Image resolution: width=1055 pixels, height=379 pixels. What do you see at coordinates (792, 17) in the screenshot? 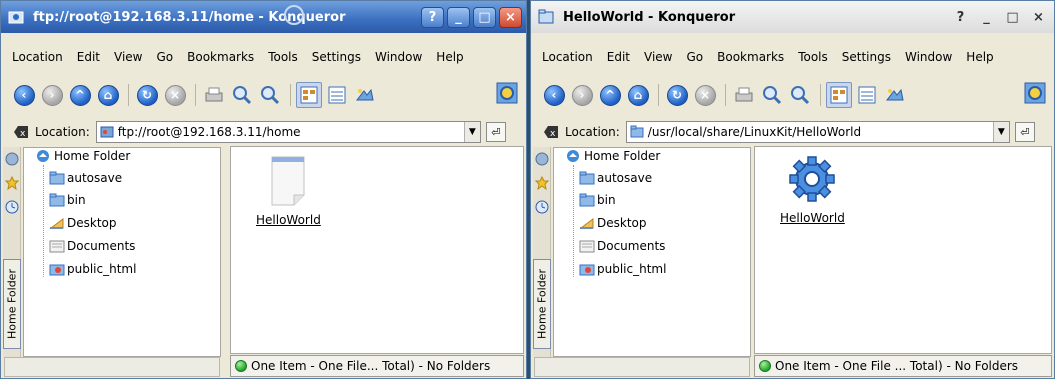
I see `title-bar: HelloWorld - Konqueror ? _ □ ×` at bounding box center [792, 17].